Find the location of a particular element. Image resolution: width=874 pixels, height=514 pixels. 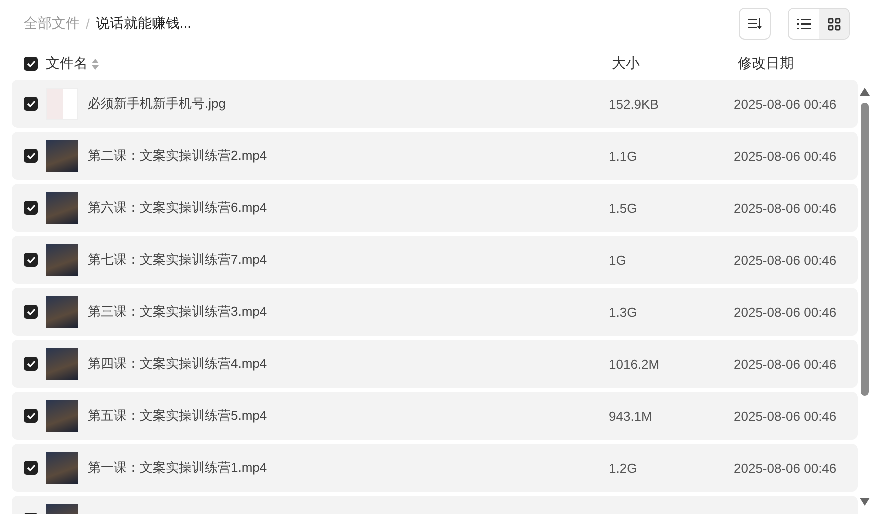

sort-button is located at coordinates (755, 24).